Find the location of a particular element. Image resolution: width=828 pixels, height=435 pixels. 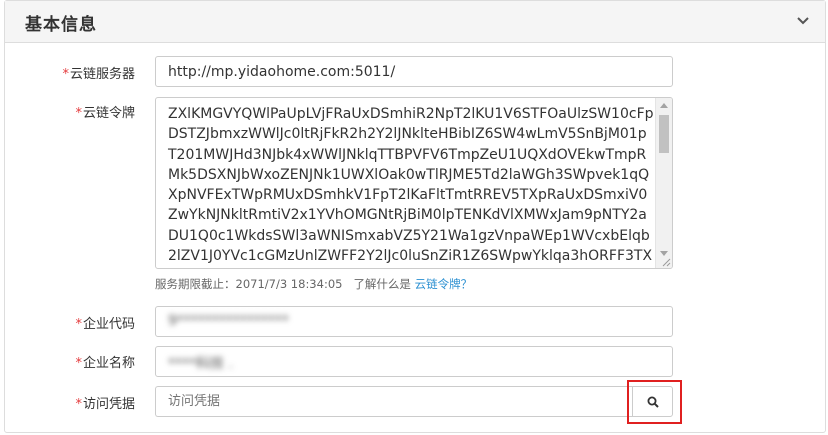

company-name-label-text: 企业名称 is located at coordinates (108, 363).